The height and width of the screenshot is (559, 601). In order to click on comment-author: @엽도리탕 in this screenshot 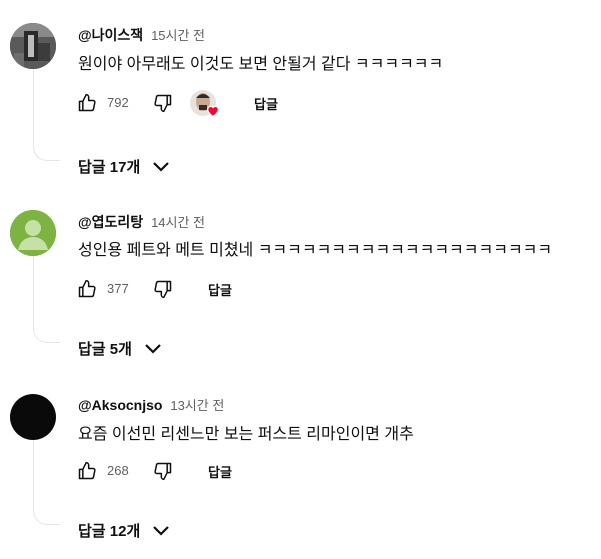, I will do `click(110, 222)`.